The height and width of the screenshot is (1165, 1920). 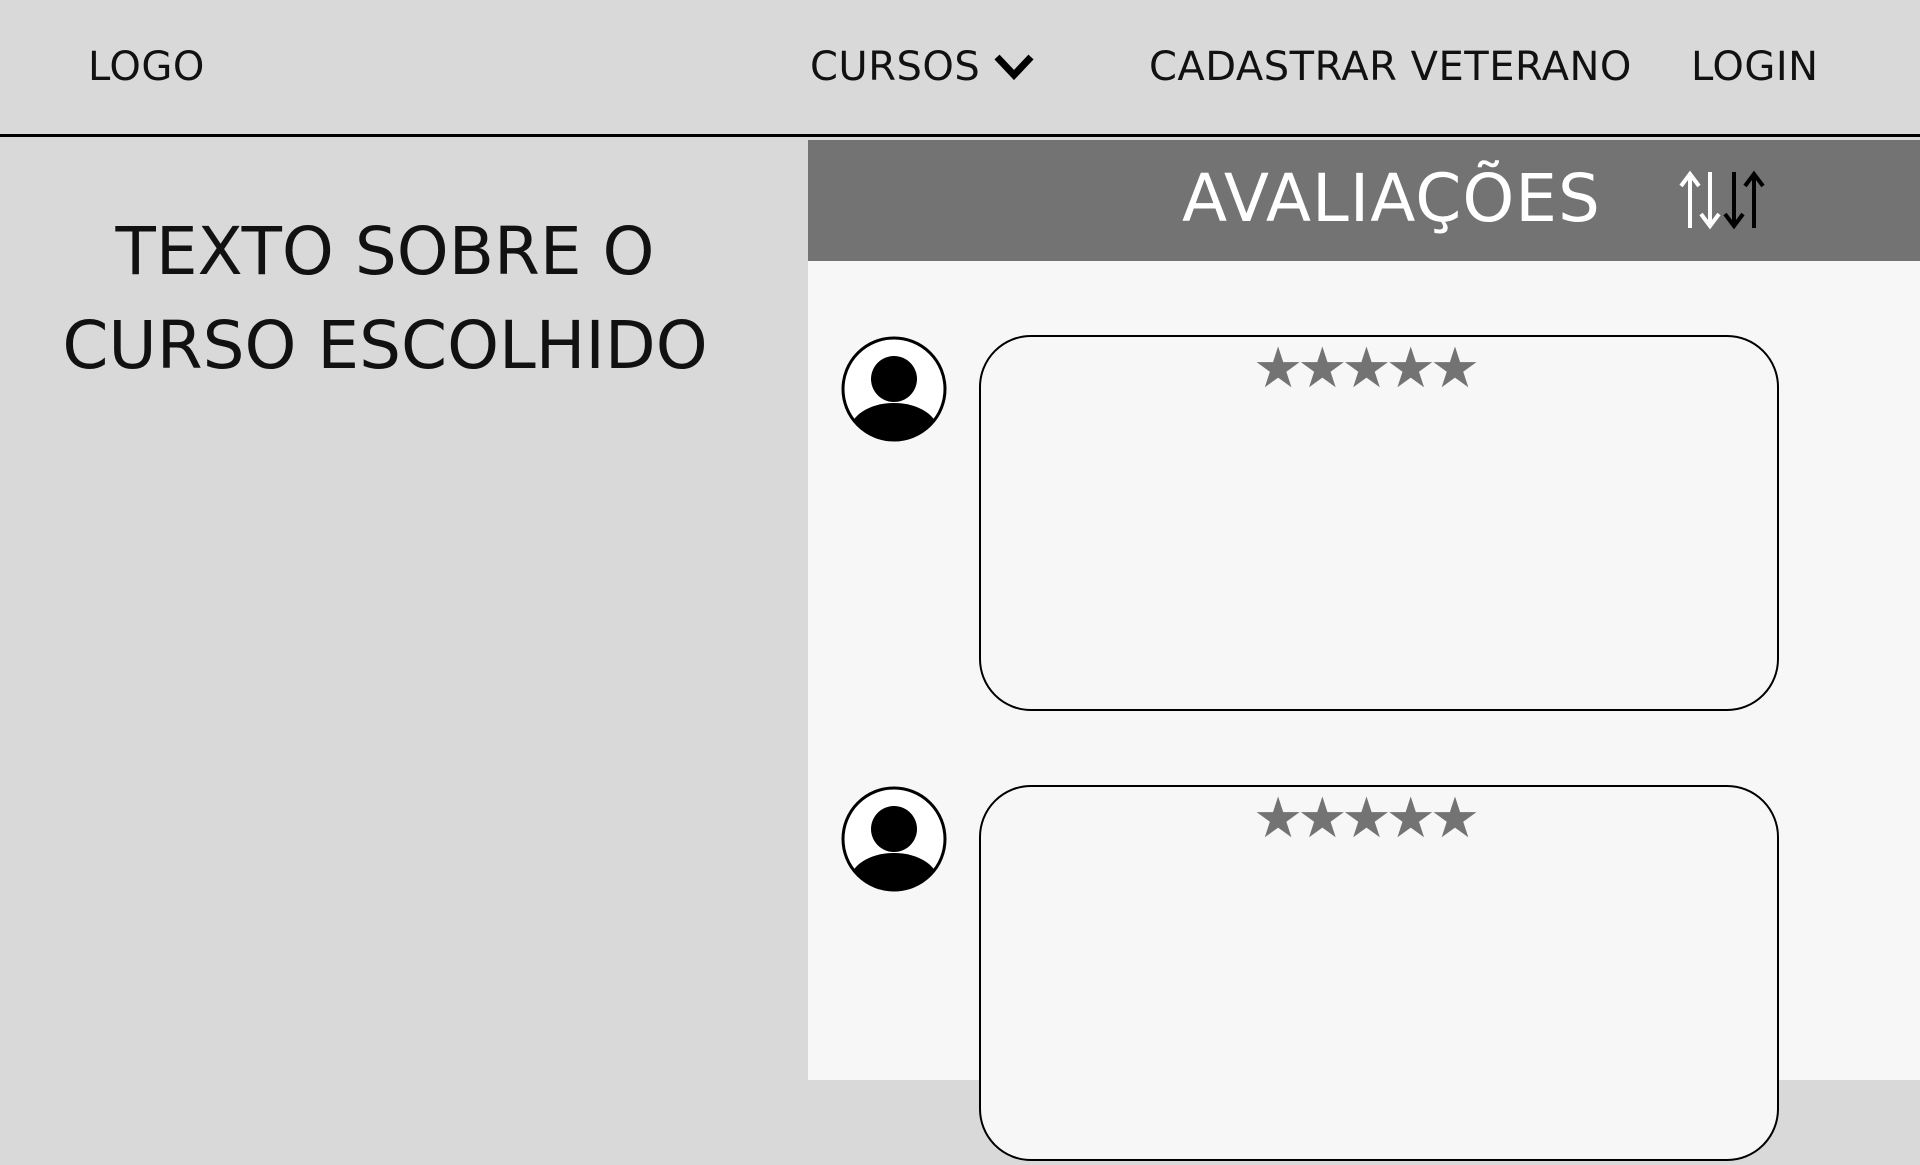 I want to click on sort-icon, so click(x=1726, y=200).